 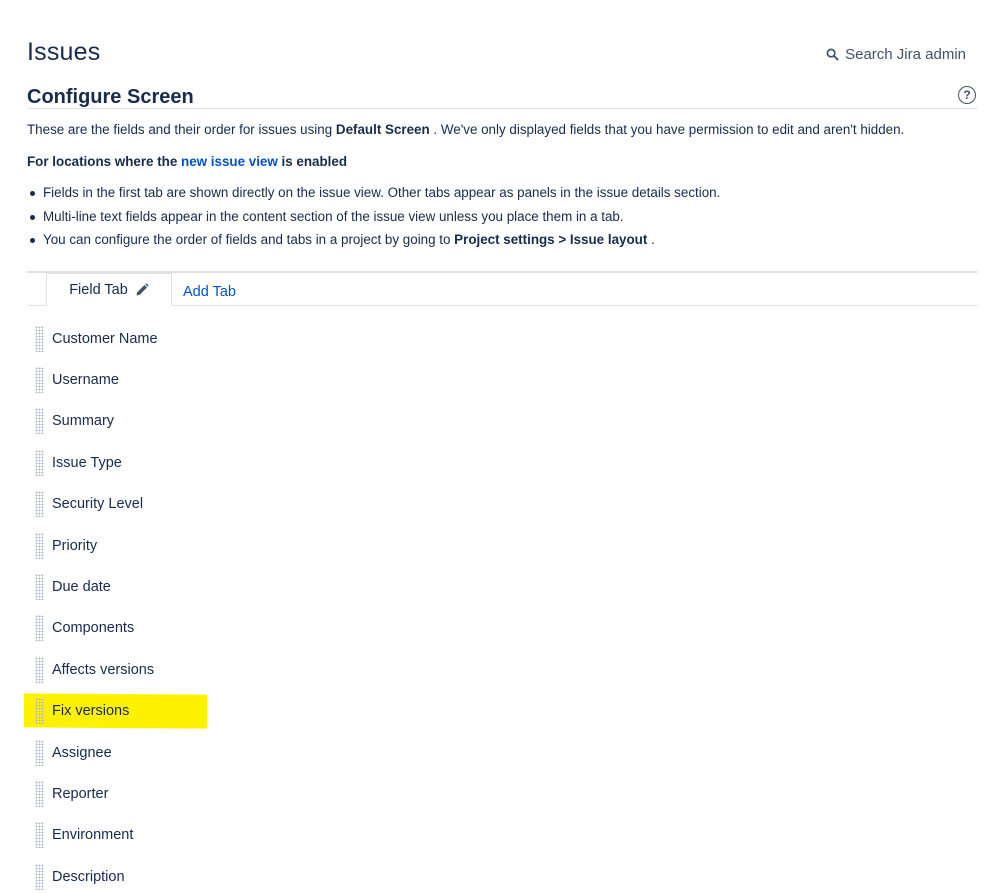 I want to click on field-row: Assignee, so click(x=335, y=752).